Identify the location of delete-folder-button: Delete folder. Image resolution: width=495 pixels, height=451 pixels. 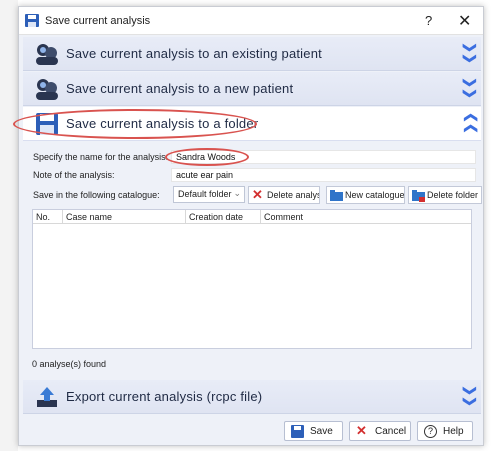
(445, 195).